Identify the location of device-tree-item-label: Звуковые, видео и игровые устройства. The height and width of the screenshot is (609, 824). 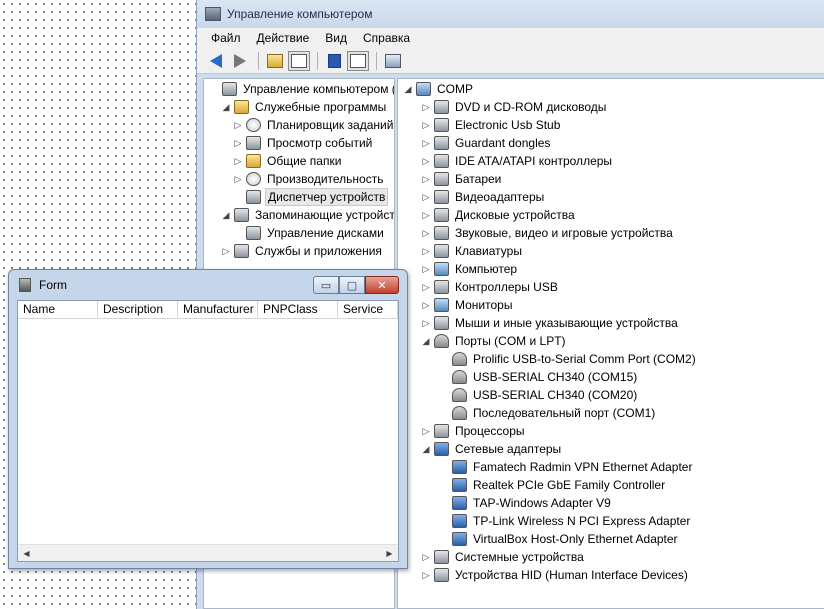
(564, 233).